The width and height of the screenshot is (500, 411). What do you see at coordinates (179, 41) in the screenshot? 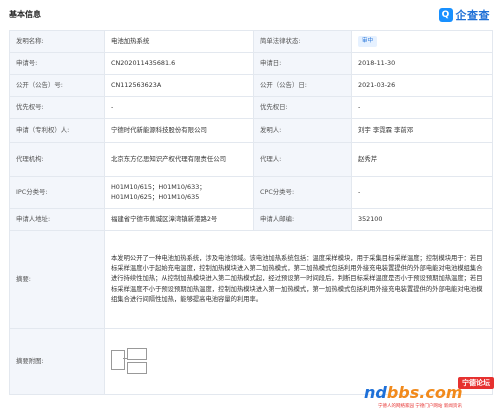
I see `invention-name-value: 电池加热系统` at bounding box center [179, 41].